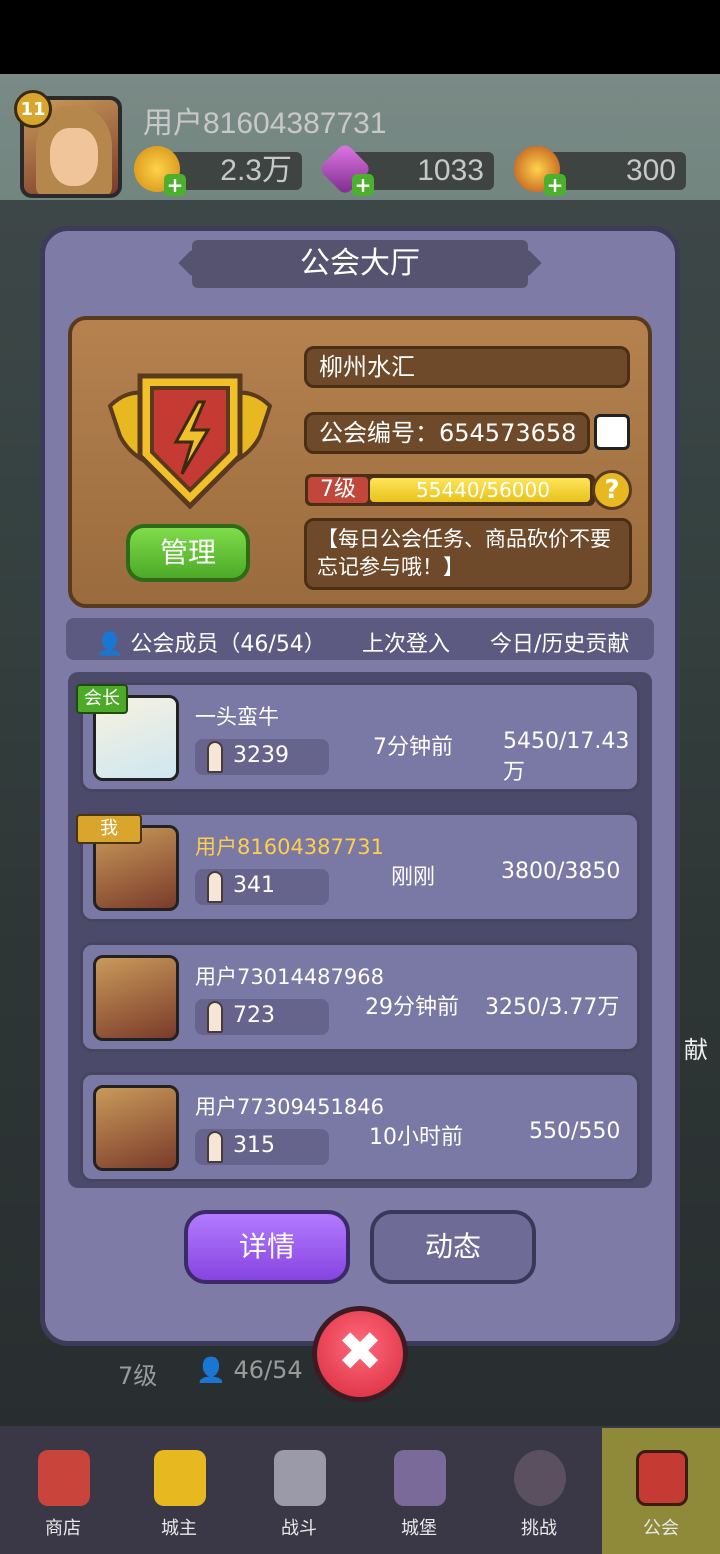 The height and width of the screenshot is (1554, 720). What do you see at coordinates (363, 185) in the screenshot?
I see `add-gem-icon: +` at bounding box center [363, 185].